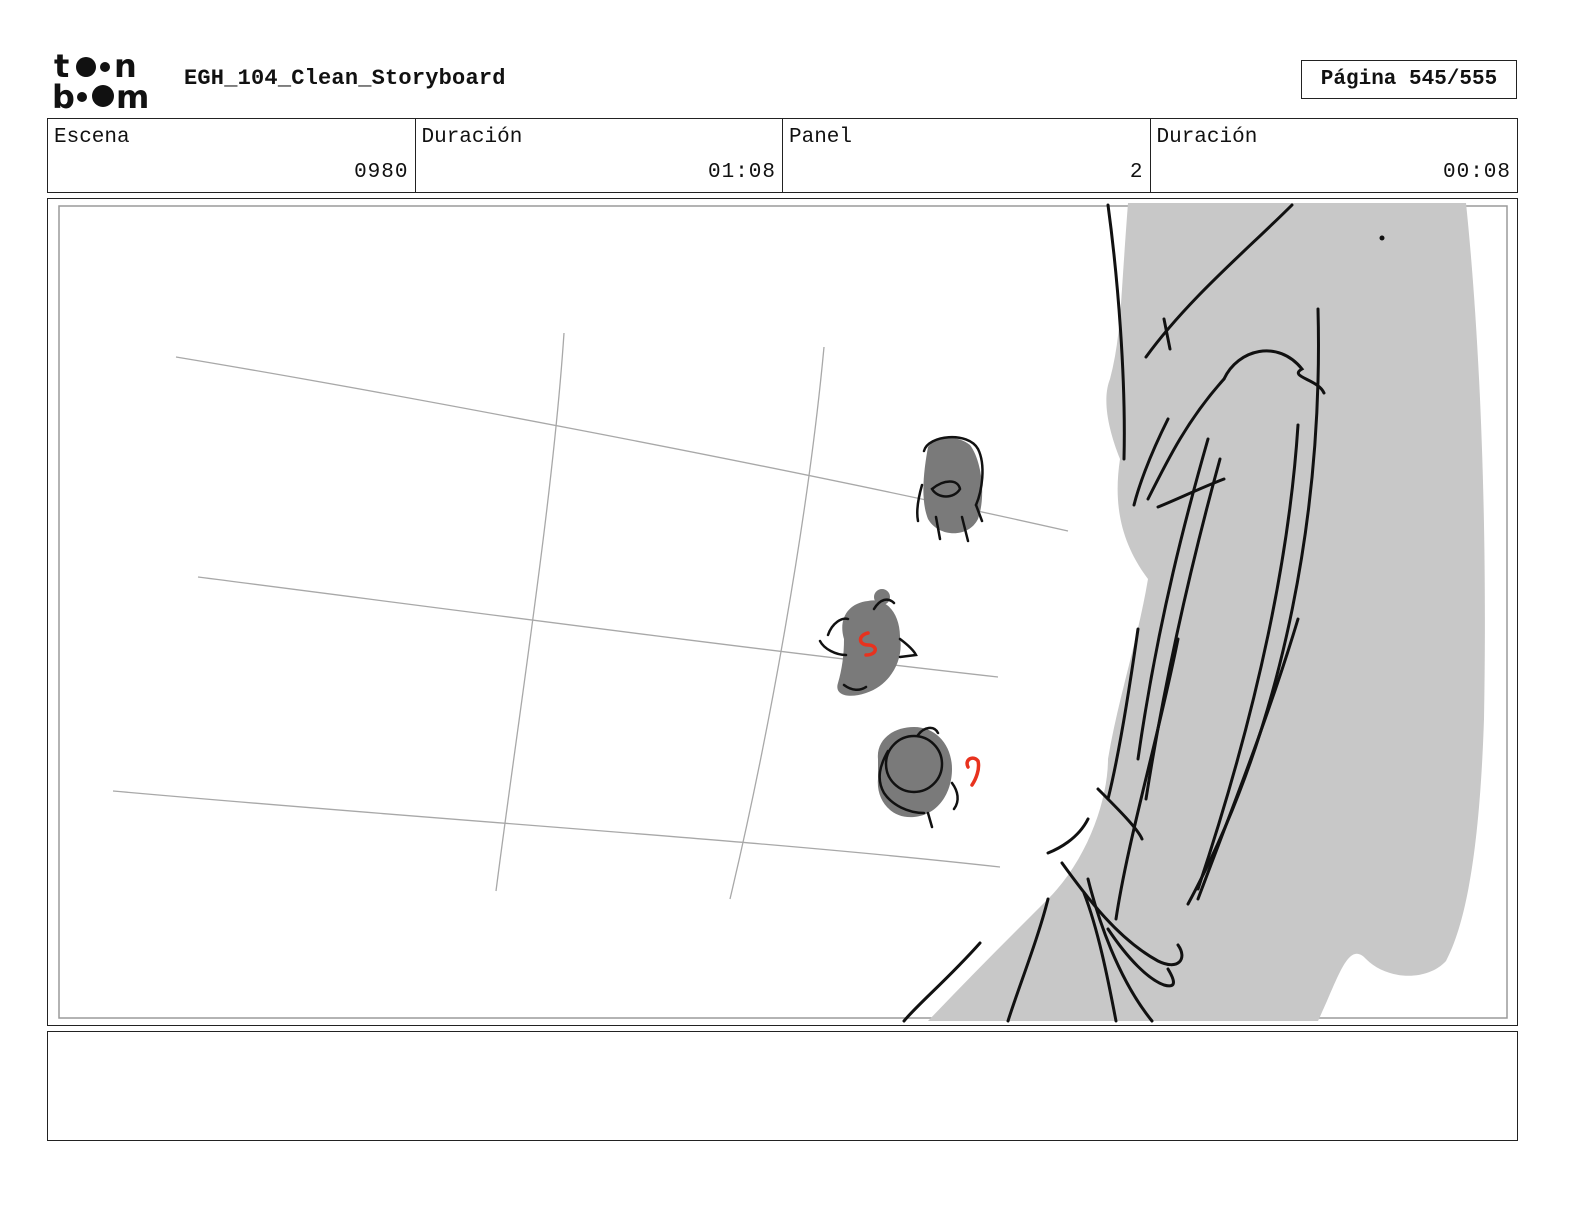  I want to click on logo-letter-m: m, so click(132, 95).